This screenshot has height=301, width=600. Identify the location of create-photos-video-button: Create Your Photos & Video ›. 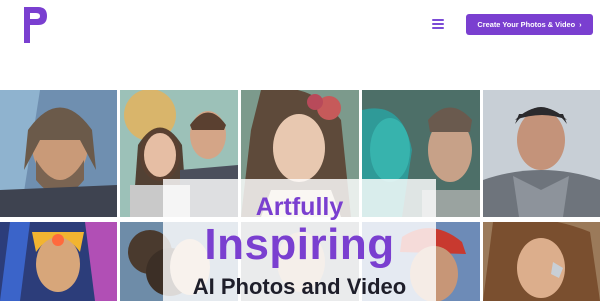
(529, 24).